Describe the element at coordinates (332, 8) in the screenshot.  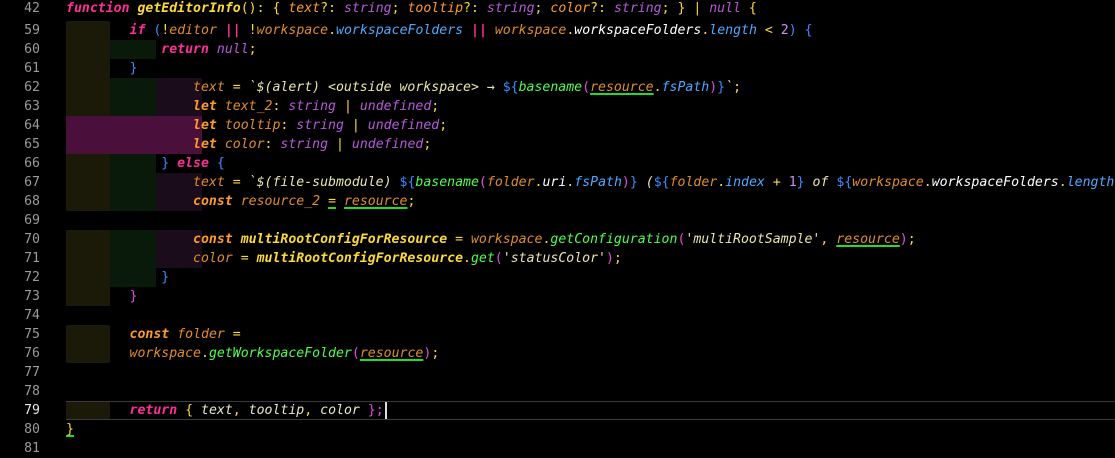
I see `code-token: ?:` at that location.